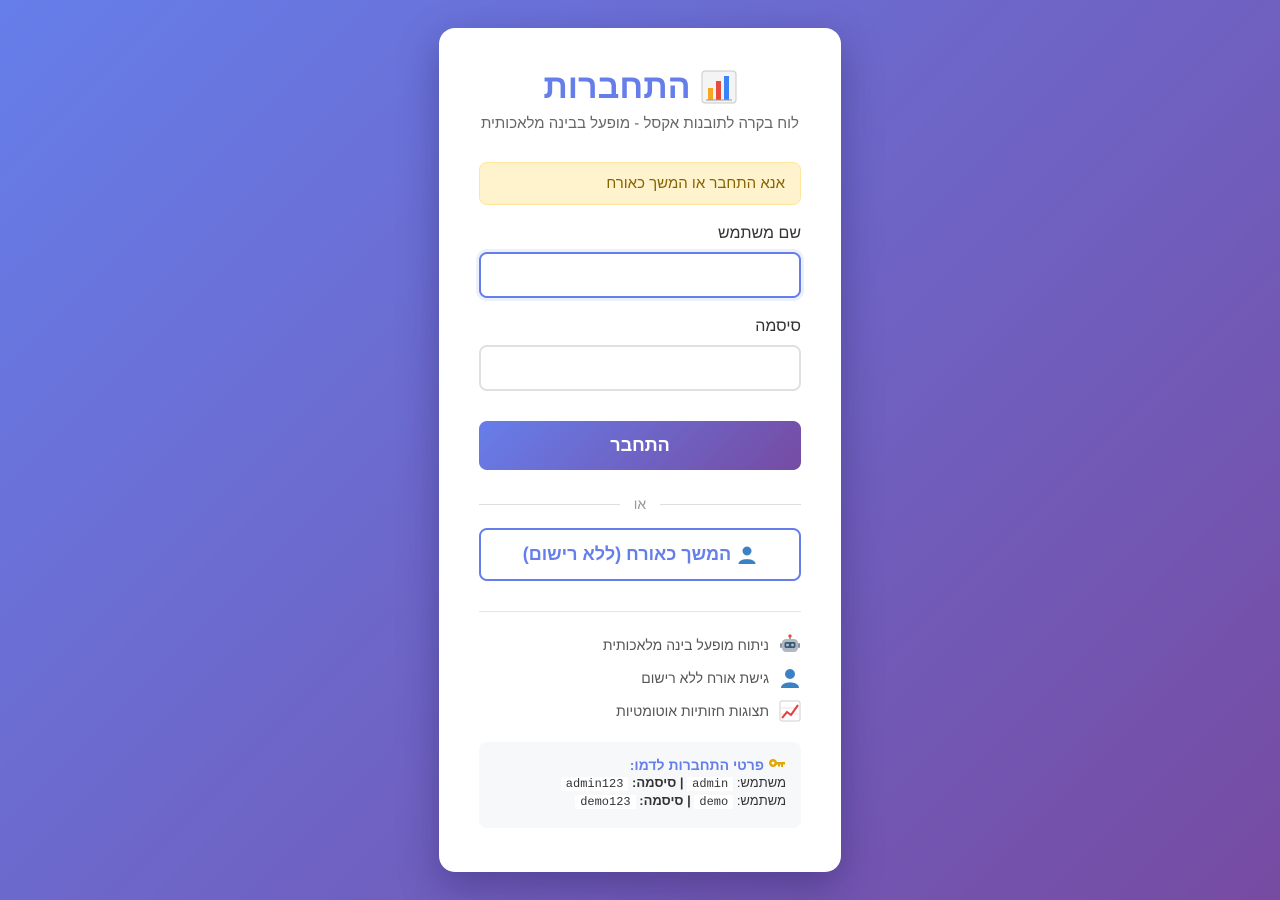 This screenshot has height=900, width=1280. Describe the element at coordinates (790, 711) in the screenshot. I see `chart-increasing-icon` at that location.